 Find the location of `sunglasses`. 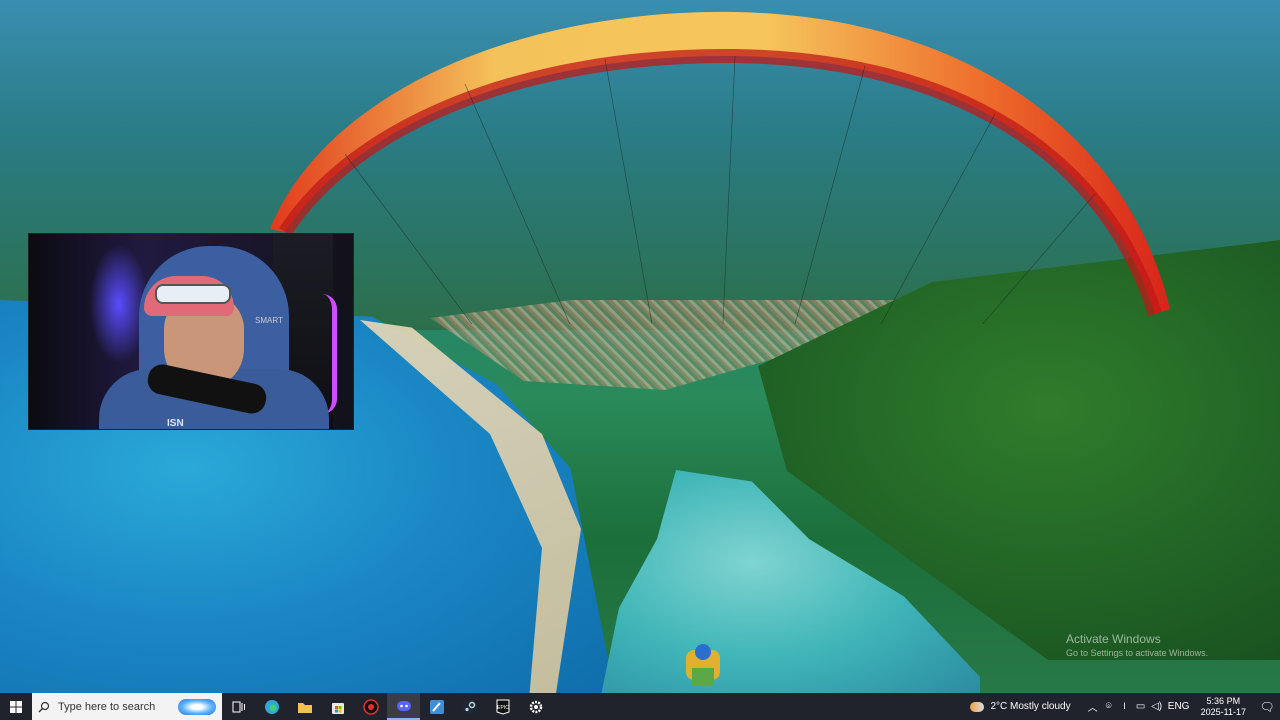

sunglasses is located at coordinates (193, 294).